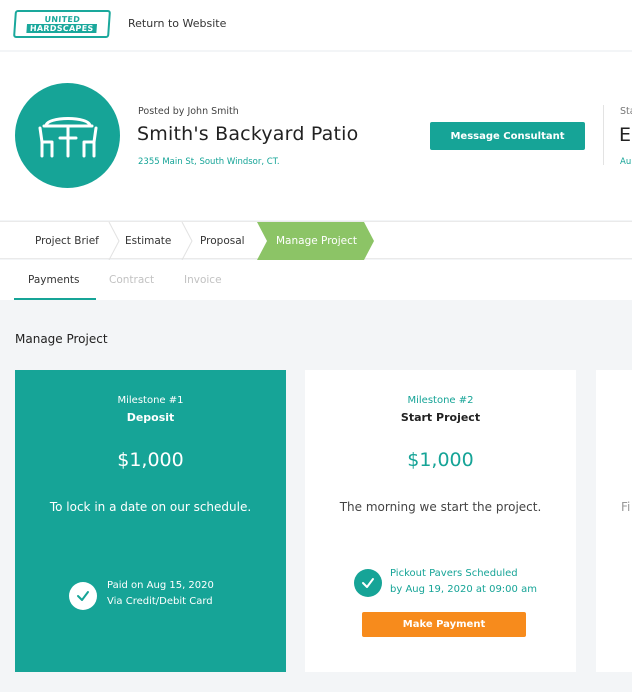 This screenshot has width=632, height=692. What do you see at coordinates (160, 601) in the screenshot?
I see `payment-method: Via Credit/Debit Card` at bounding box center [160, 601].